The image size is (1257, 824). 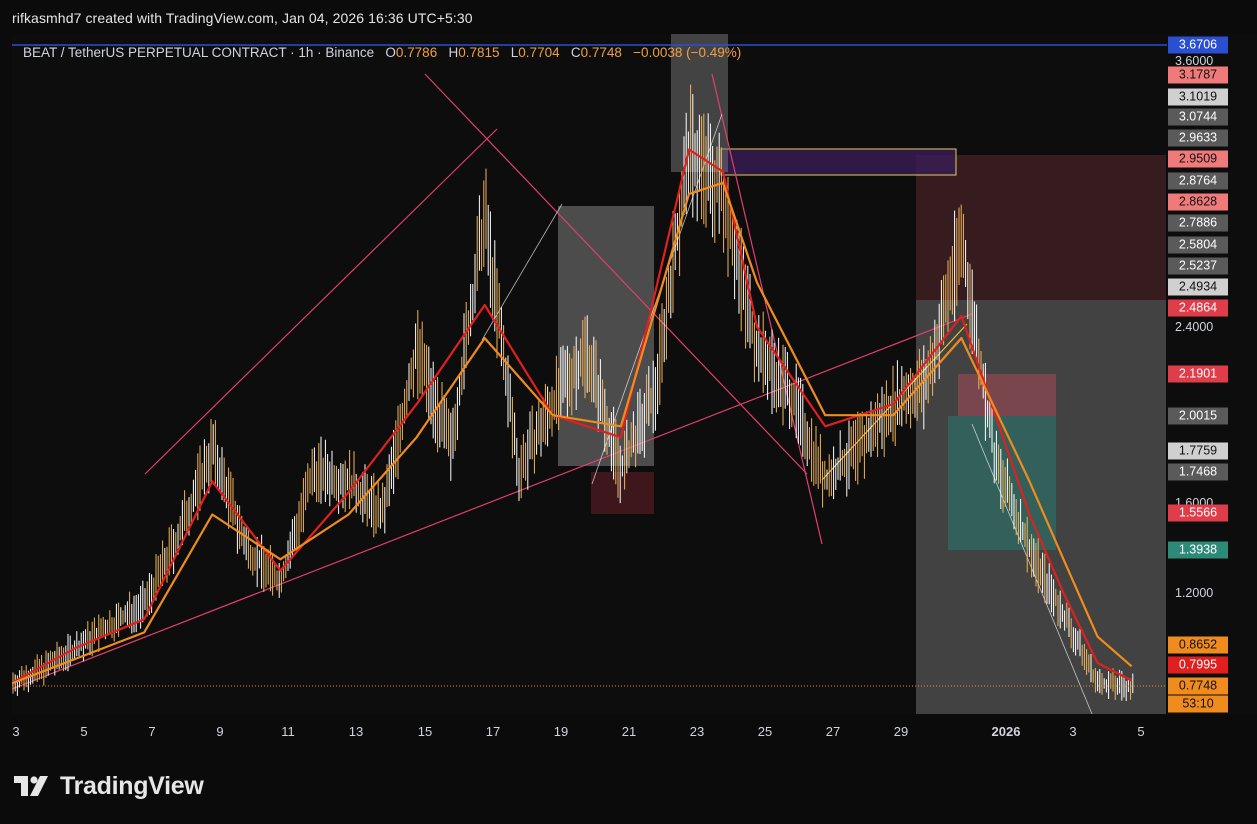 I want to click on high-value: 0.7815, so click(x=479, y=52).